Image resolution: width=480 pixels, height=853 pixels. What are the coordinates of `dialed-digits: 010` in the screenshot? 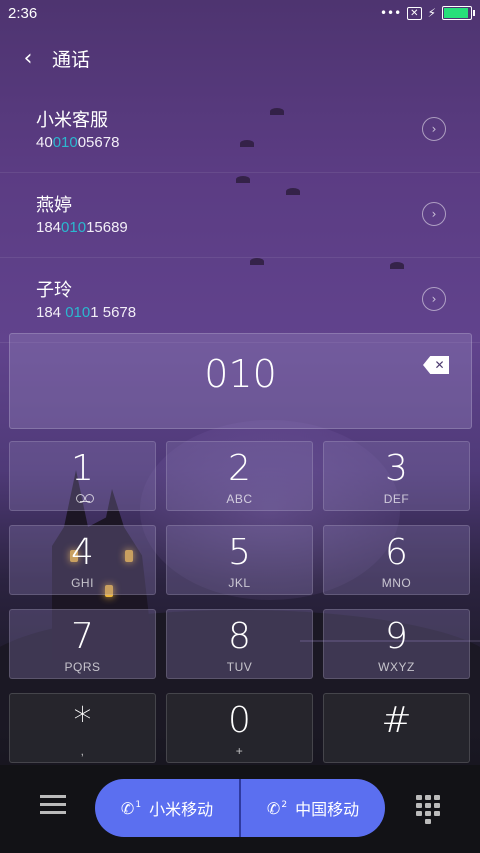 It's located at (240, 374).